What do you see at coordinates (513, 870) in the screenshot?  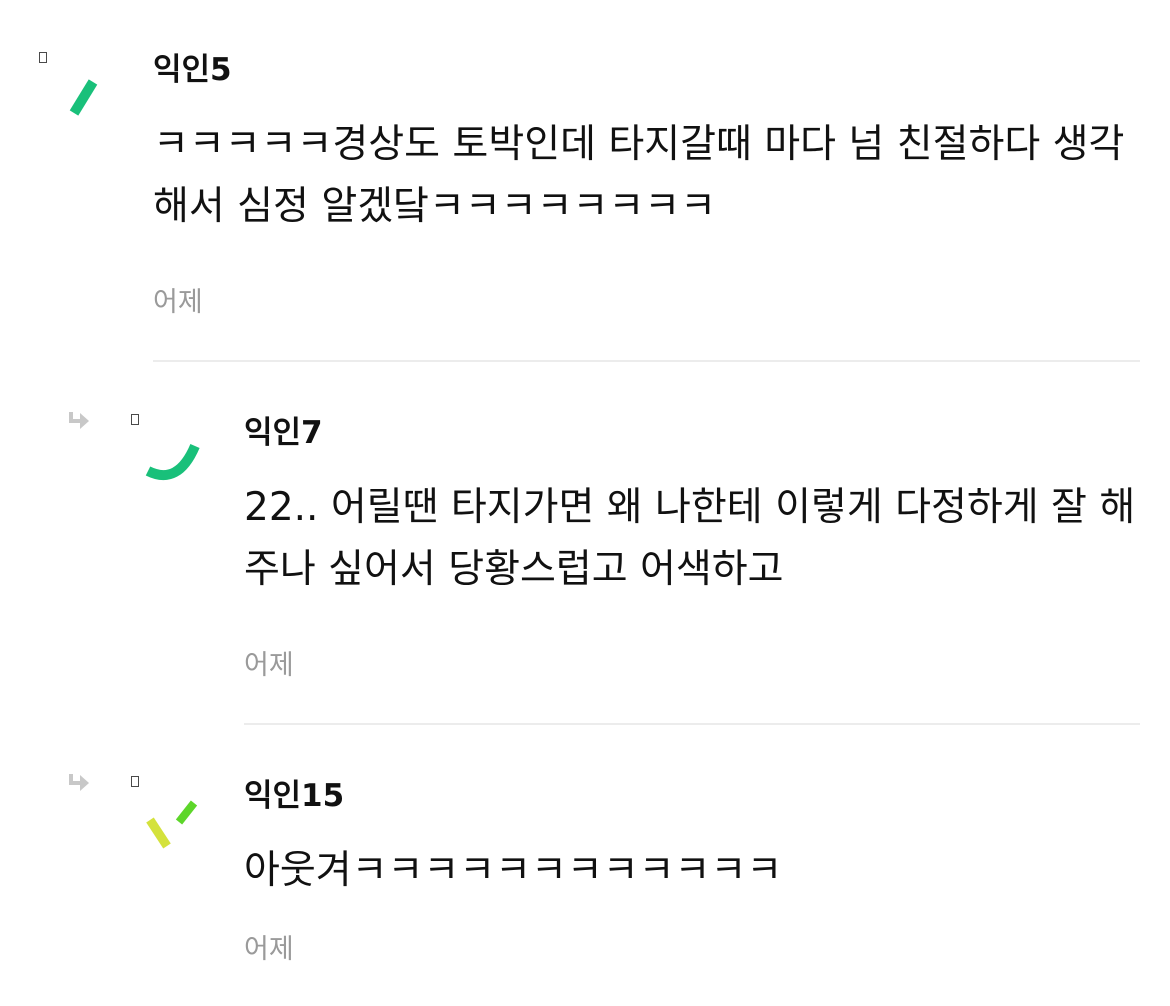 I see `comment-body: 아웃겨ㅋㅋㅋㅋㅋㅋㅋㅋㅋㅋㅋㅋ` at bounding box center [513, 870].